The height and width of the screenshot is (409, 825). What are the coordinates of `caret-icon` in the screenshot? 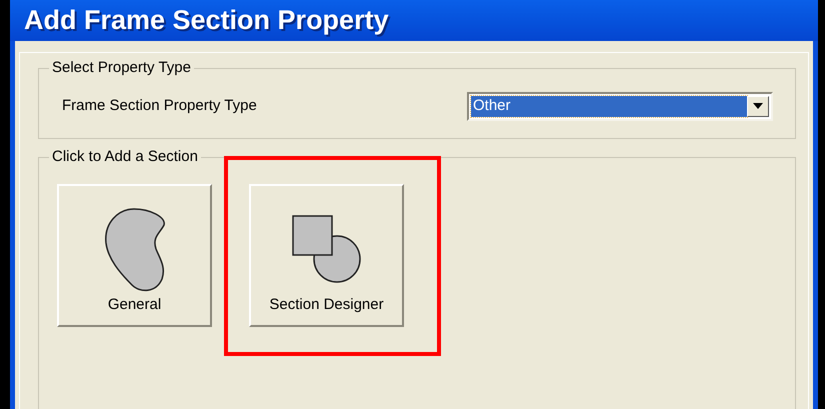 It's located at (758, 106).